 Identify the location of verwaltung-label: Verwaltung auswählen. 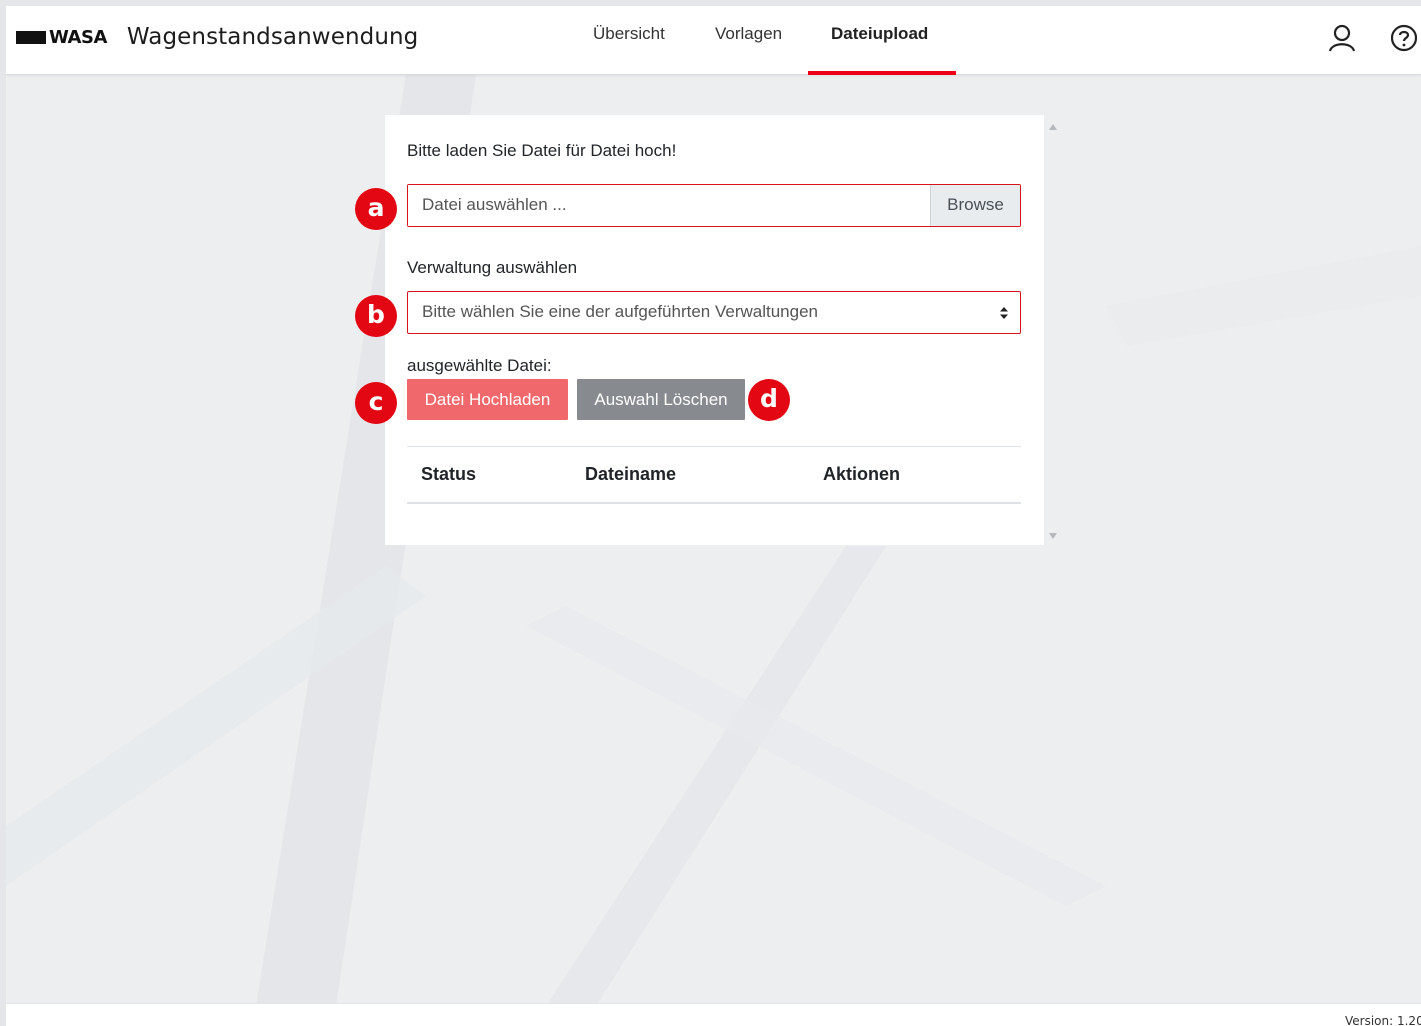
(492, 267).